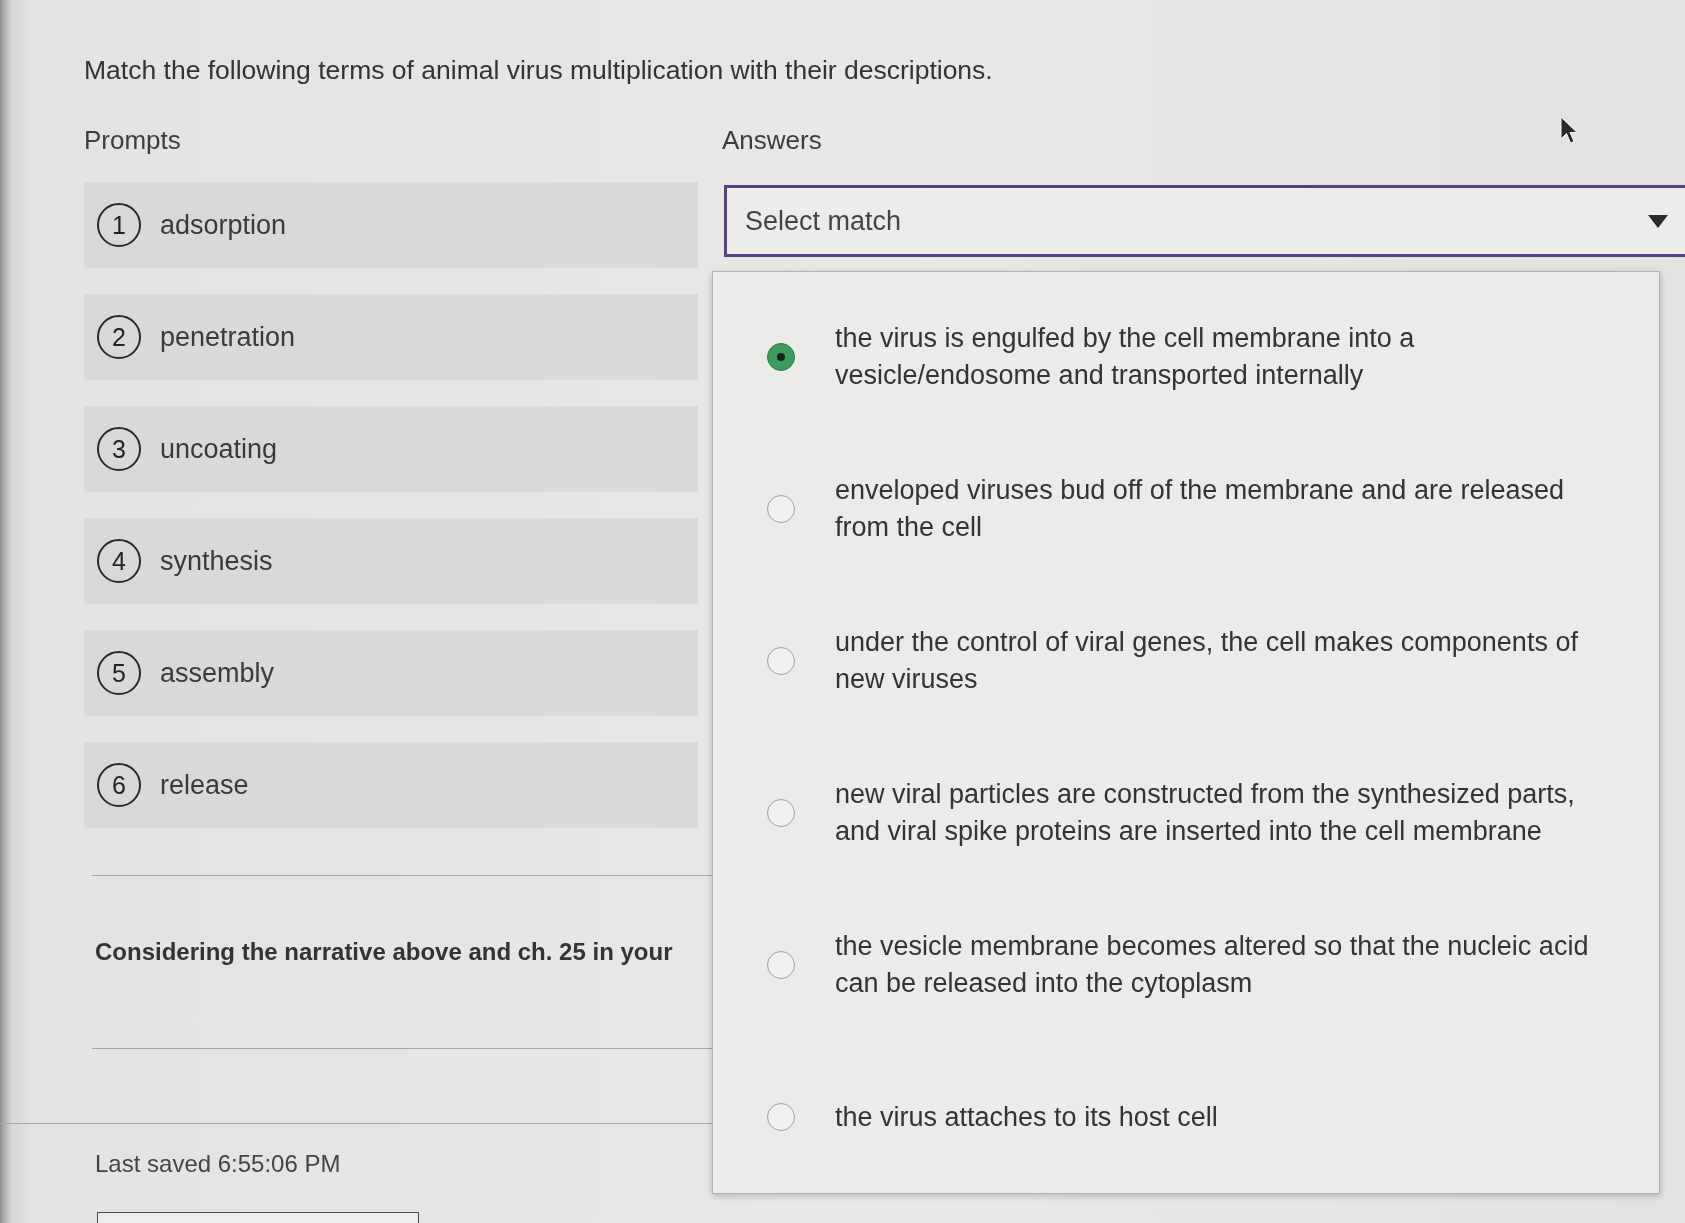  What do you see at coordinates (119, 449) in the screenshot?
I see `step-number: 3` at bounding box center [119, 449].